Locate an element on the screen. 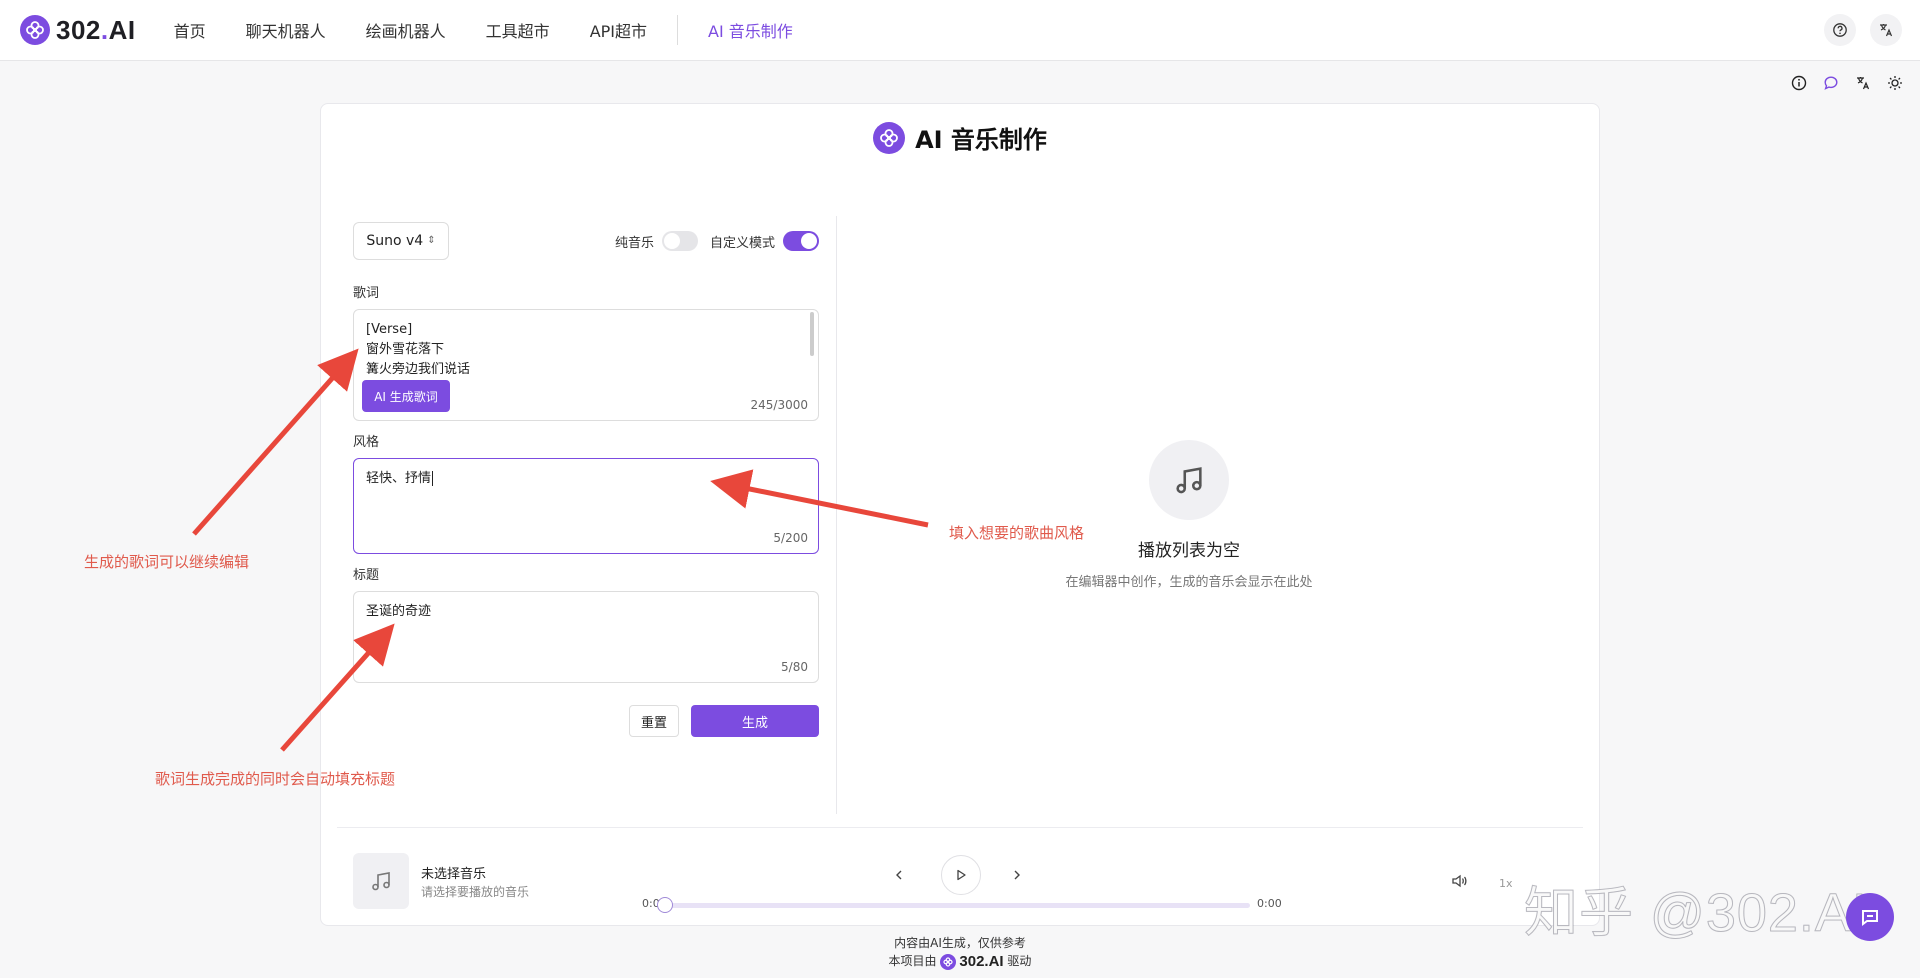  footer-brand: 302.AI is located at coordinates (981, 962).